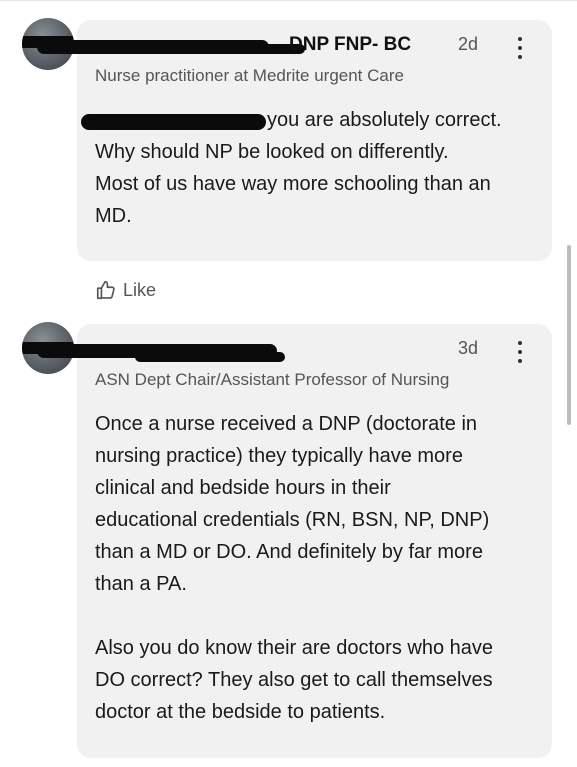 The image size is (577, 767). What do you see at coordinates (468, 44) in the screenshot?
I see `timestamp: 2d` at bounding box center [468, 44].